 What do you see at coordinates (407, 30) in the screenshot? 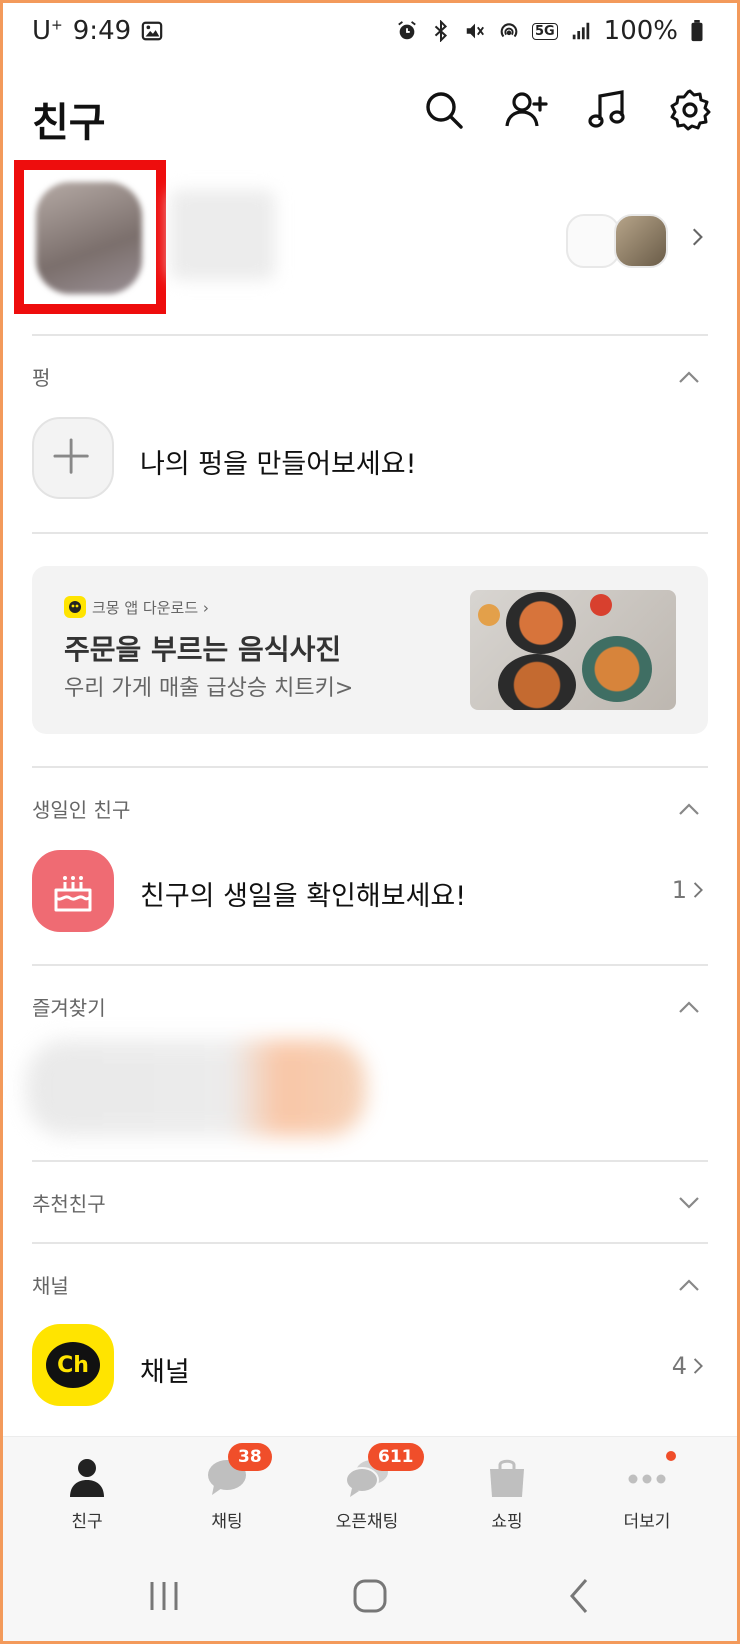
I see `alarm-icon` at bounding box center [407, 30].